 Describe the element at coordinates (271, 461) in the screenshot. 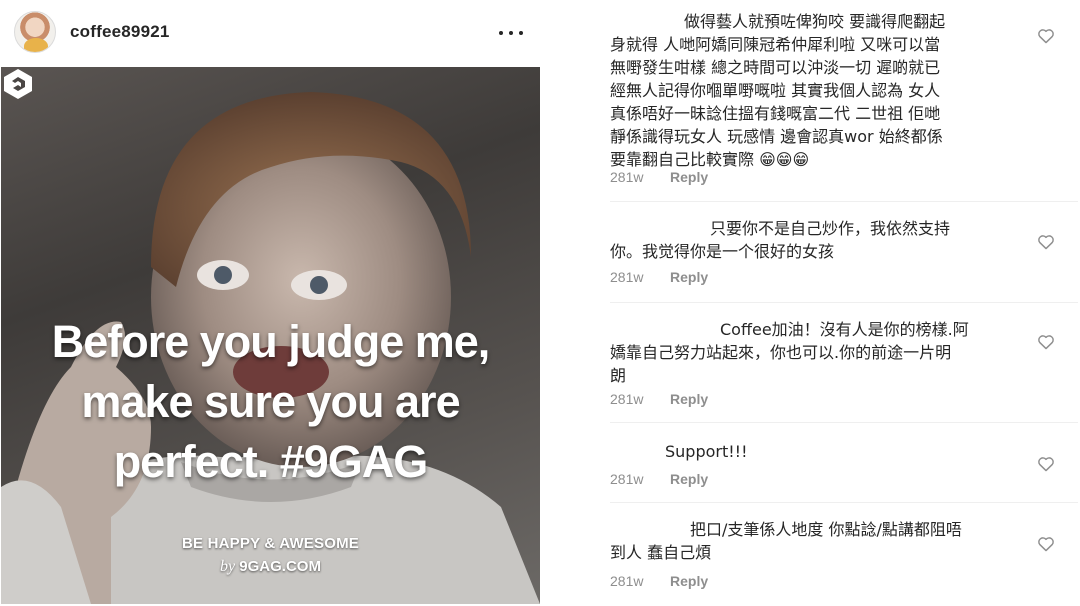

I see `meme-caption-line-3: perfect. #9GAG` at that location.